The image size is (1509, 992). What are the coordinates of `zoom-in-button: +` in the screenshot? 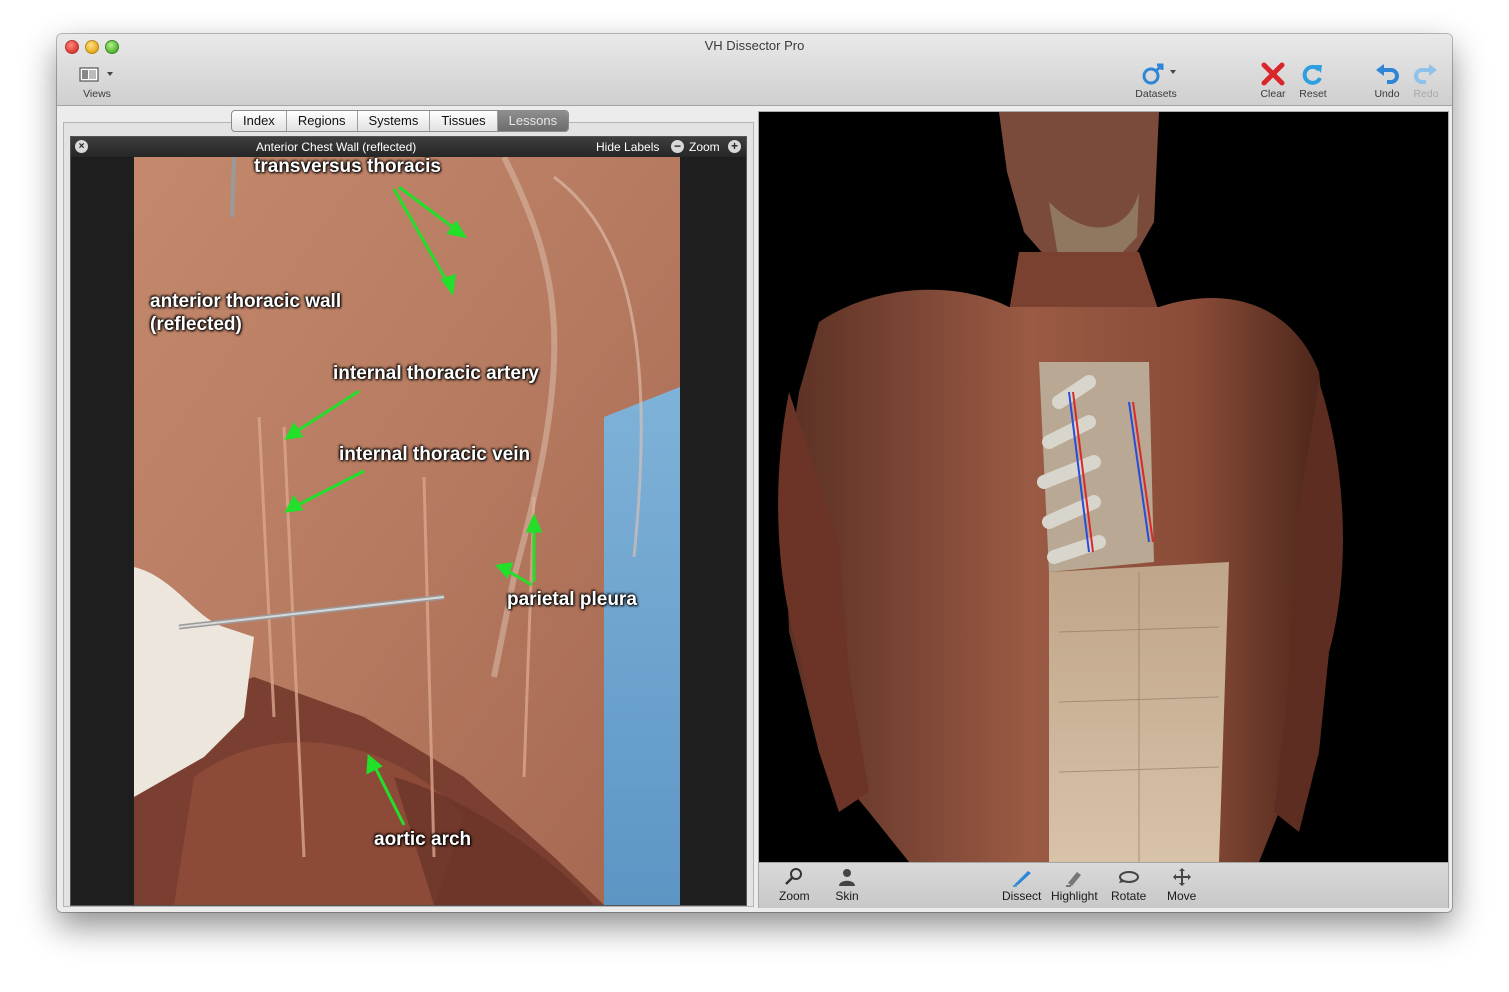 It's located at (734, 146).